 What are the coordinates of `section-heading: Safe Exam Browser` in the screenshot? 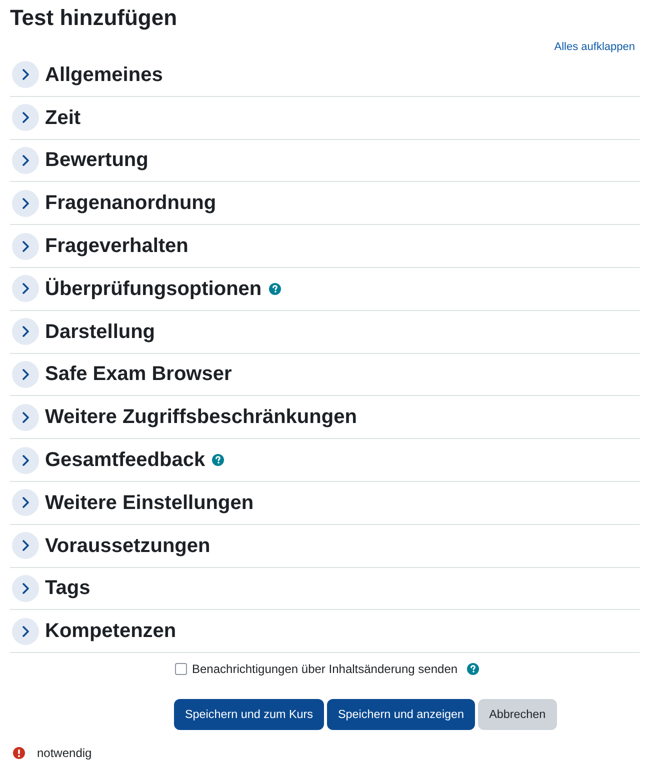 It's located at (138, 374).